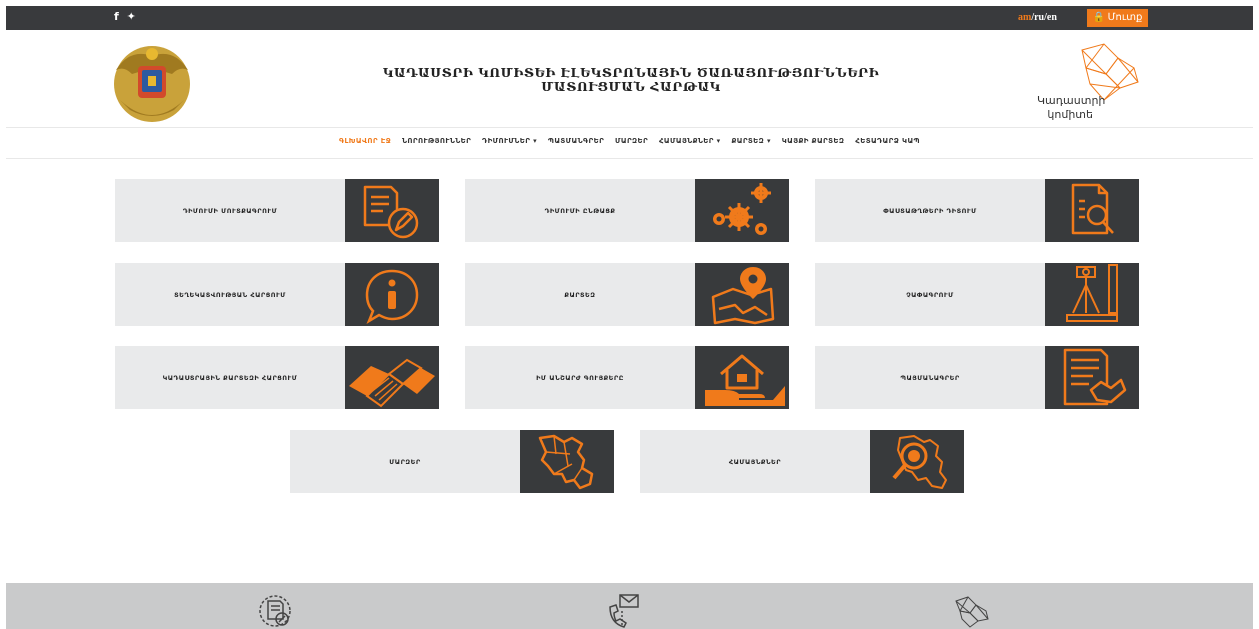 The width and height of the screenshot is (1259, 629). I want to click on contract-handshake-icon, so click(1092, 377).